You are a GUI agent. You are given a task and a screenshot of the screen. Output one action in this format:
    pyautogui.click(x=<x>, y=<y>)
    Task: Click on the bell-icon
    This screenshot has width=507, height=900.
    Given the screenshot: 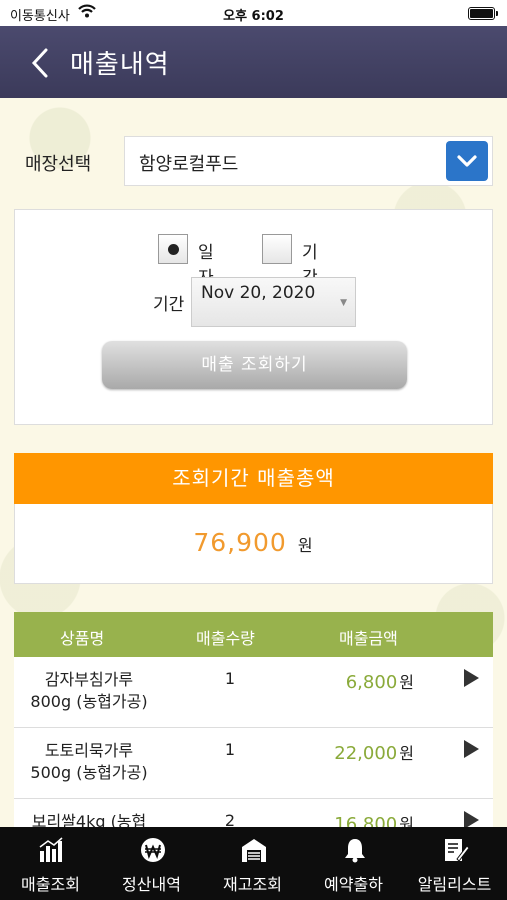 What is the action you would take?
    pyautogui.click(x=355, y=851)
    